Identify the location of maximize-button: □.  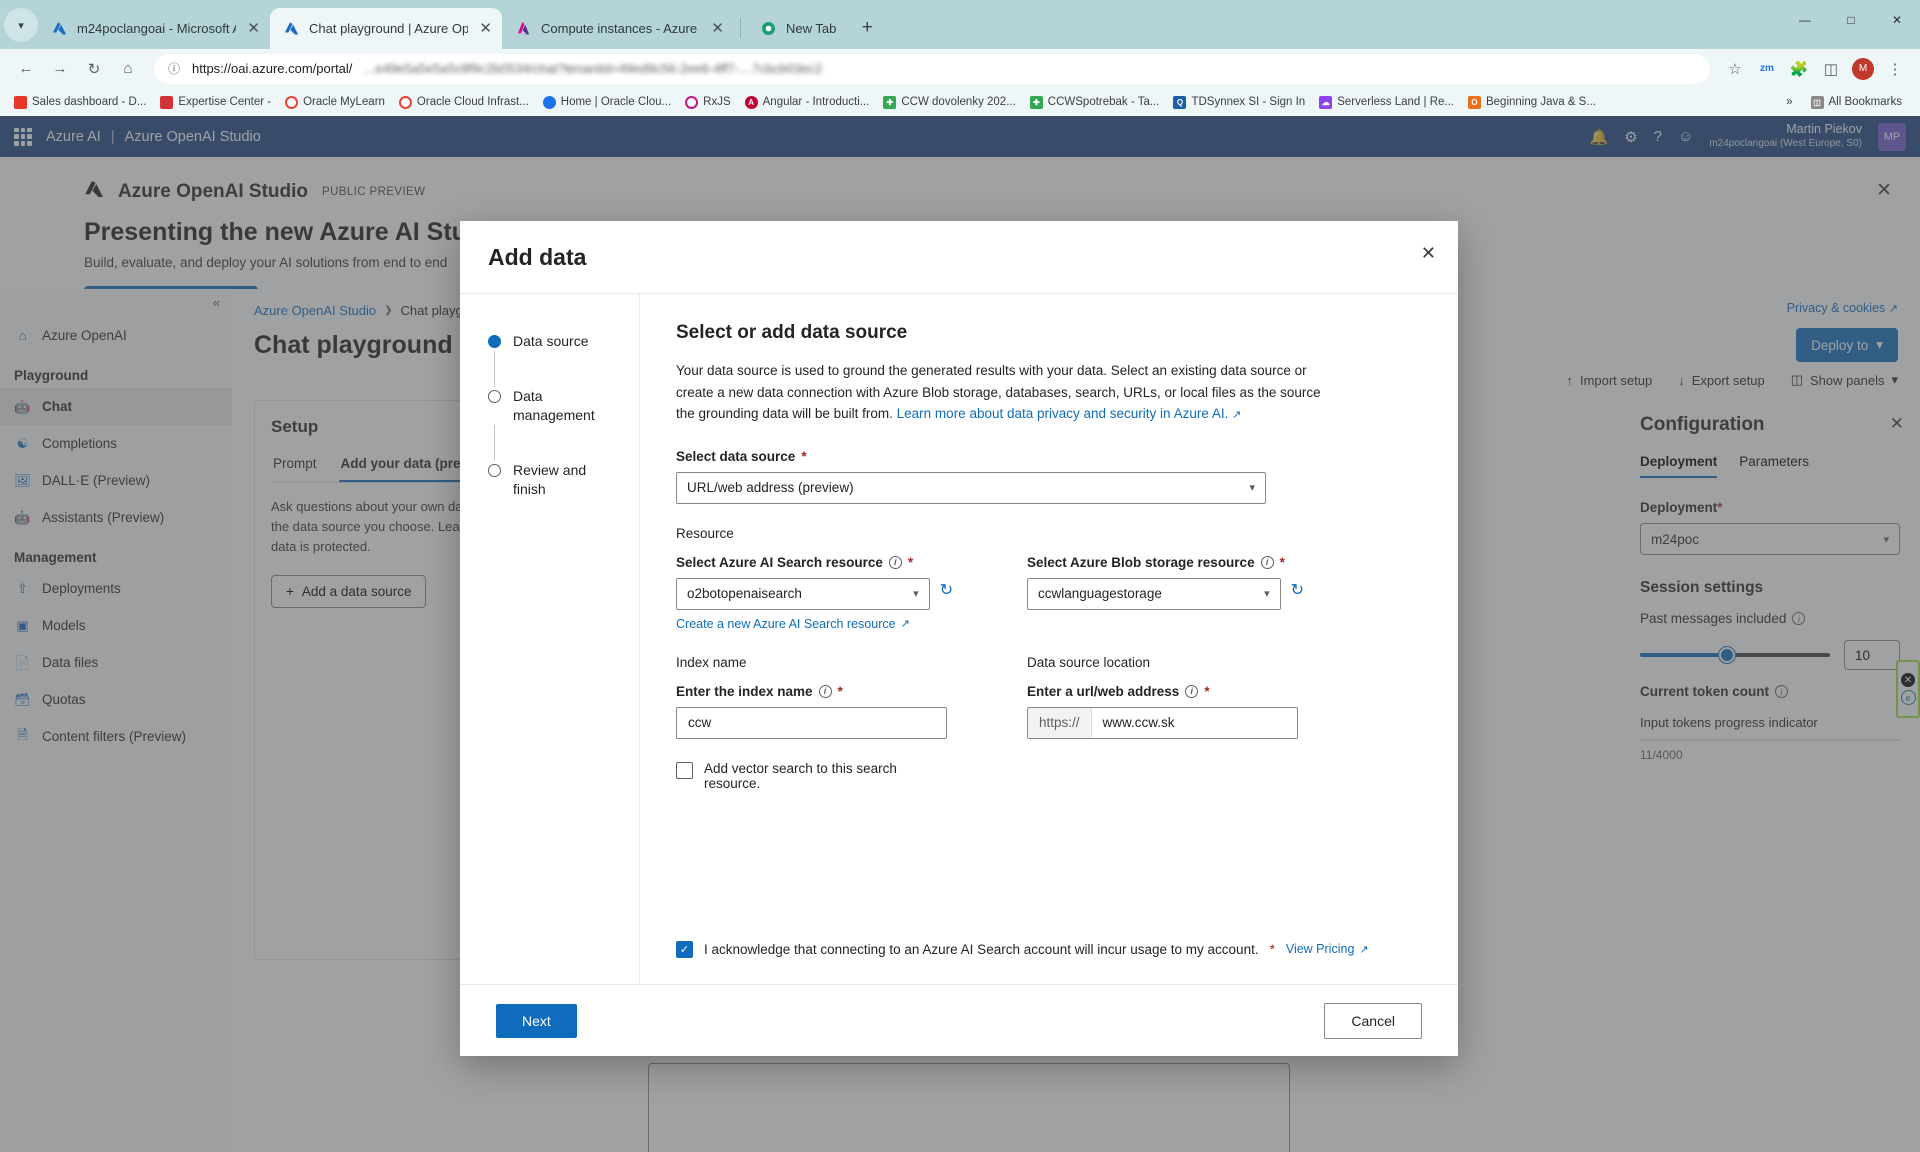
(1851, 20).